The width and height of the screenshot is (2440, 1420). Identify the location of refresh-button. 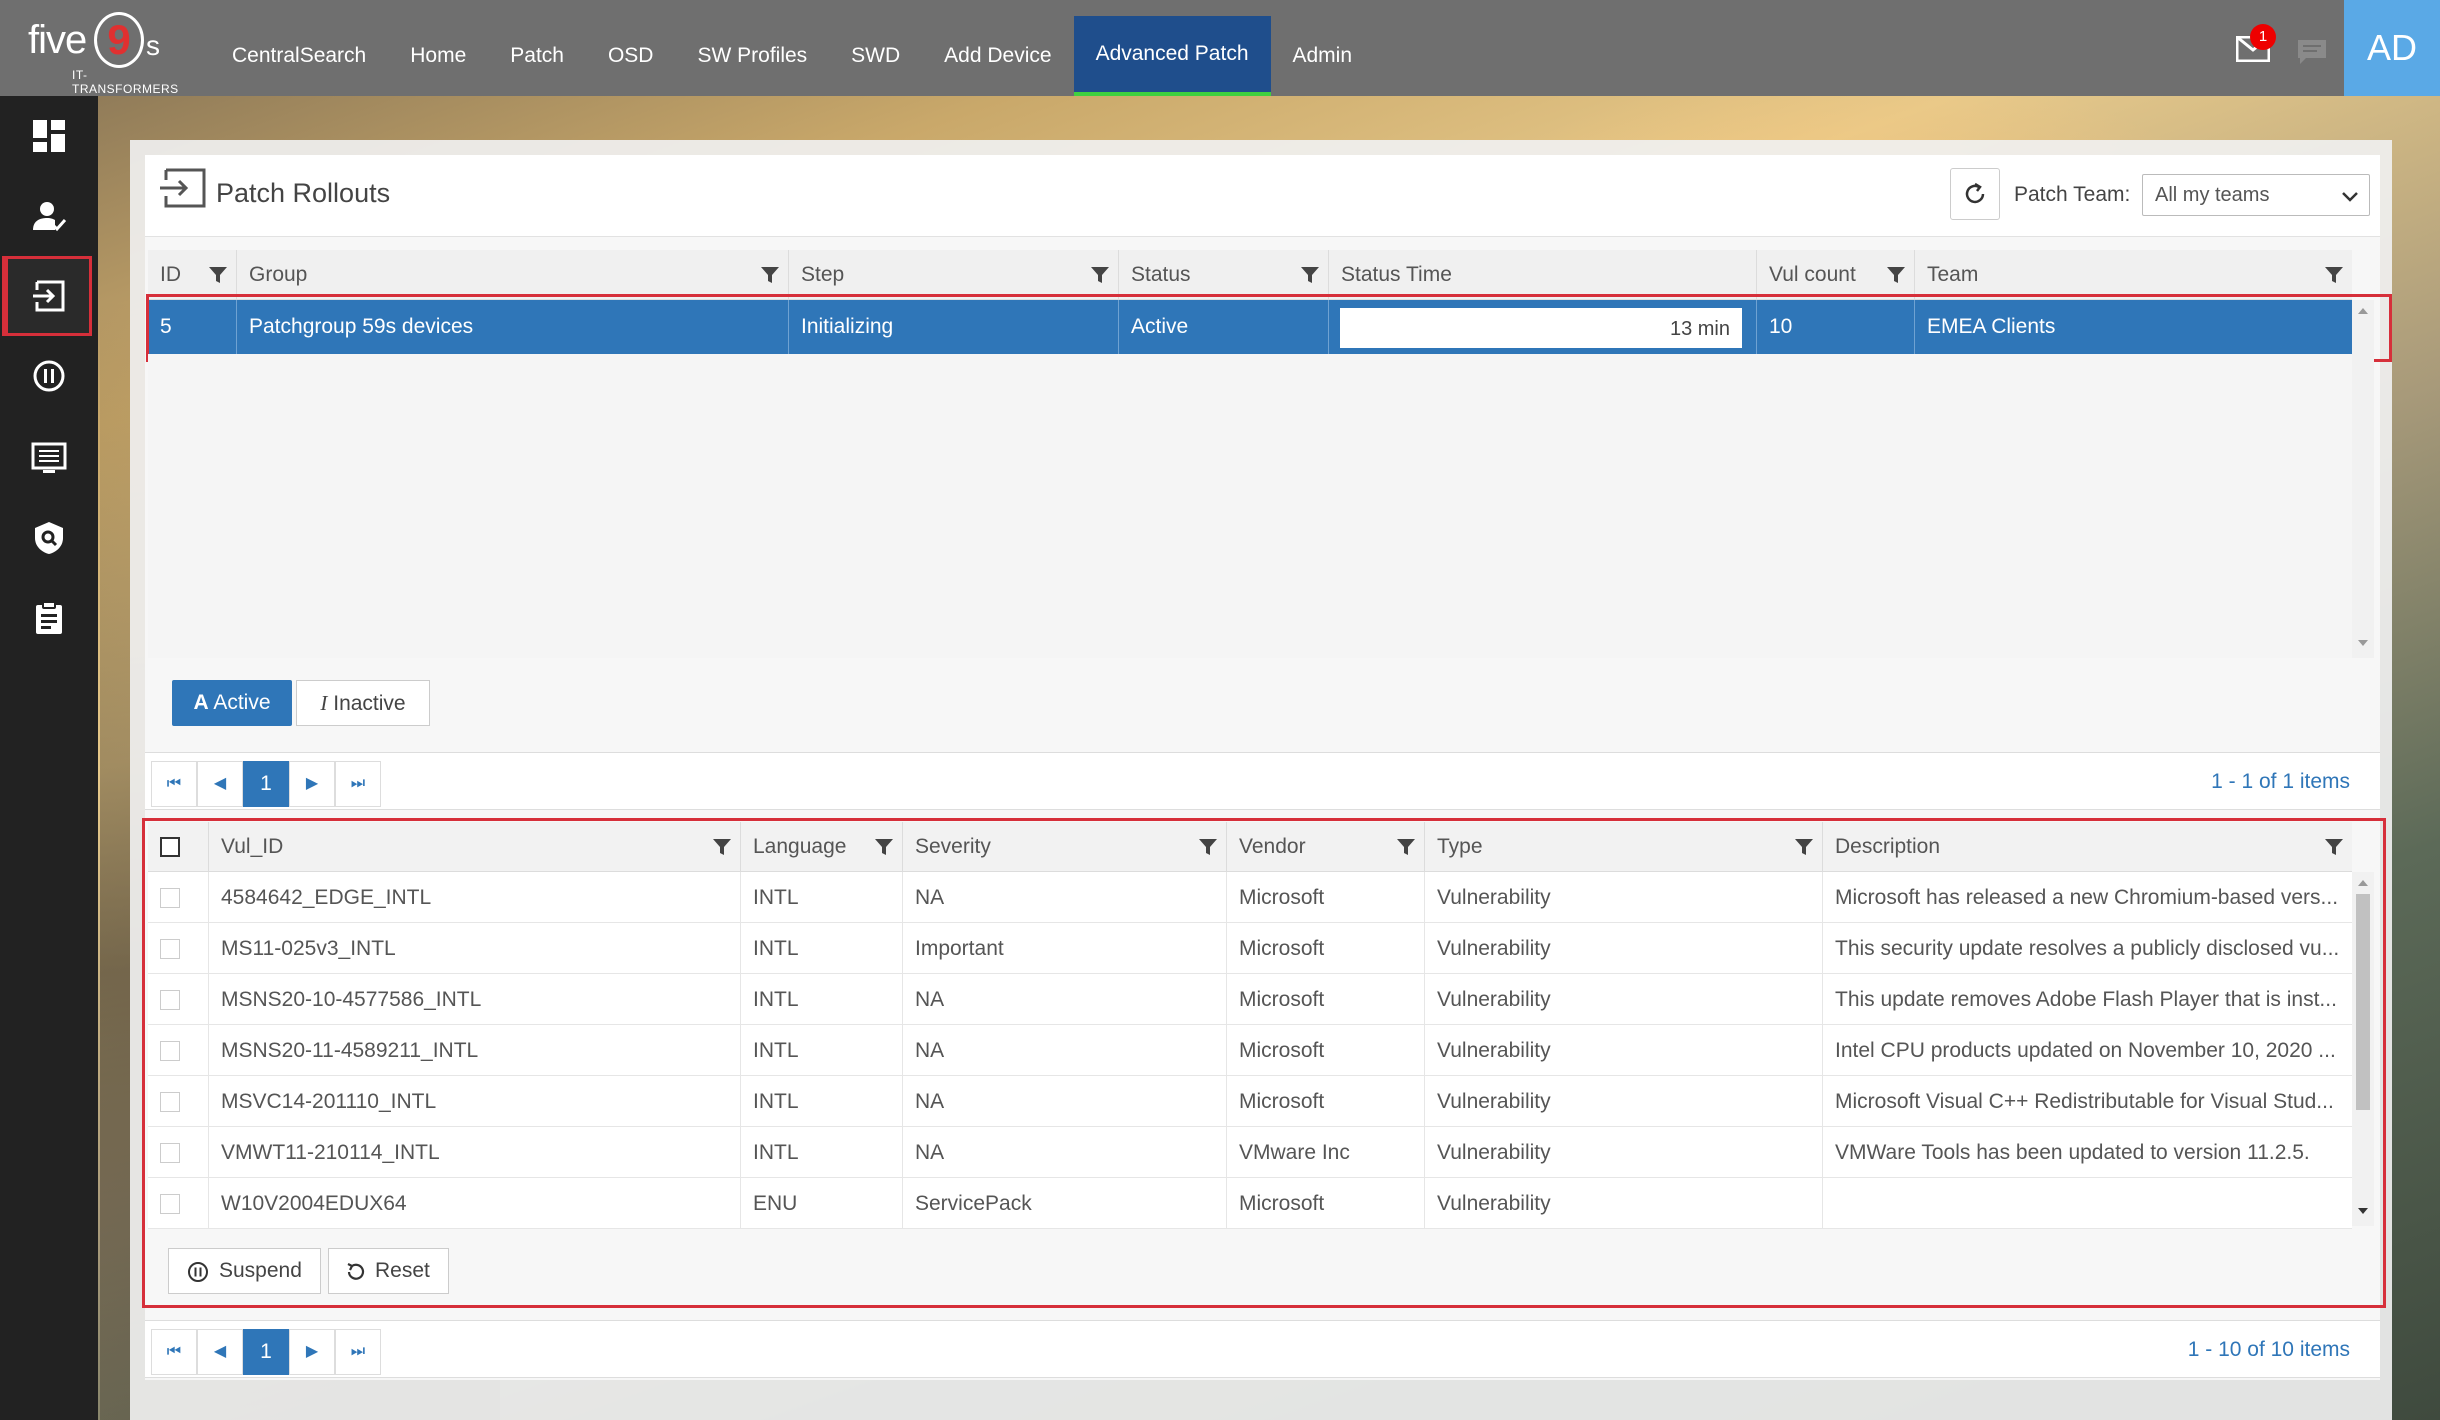
(1975, 194).